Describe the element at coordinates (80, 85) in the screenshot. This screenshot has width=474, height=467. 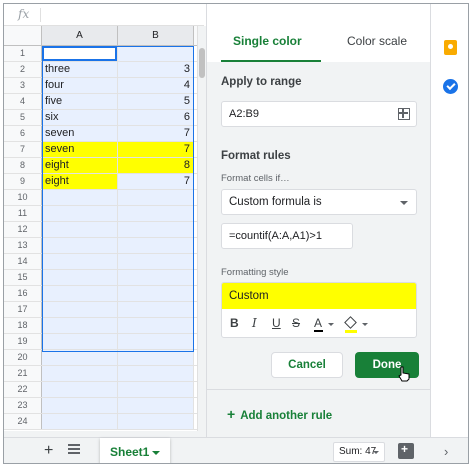
I see `cell-a3: four` at that location.